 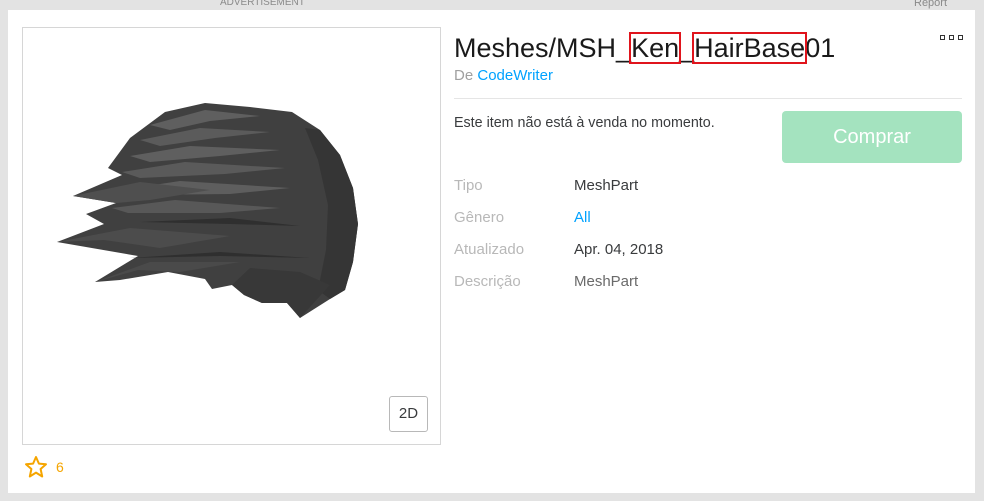 What do you see at coordinates (654, 218) in the screenshot?
I see `detail-row-genre: Gênero All` at bounding box center [654, 218].